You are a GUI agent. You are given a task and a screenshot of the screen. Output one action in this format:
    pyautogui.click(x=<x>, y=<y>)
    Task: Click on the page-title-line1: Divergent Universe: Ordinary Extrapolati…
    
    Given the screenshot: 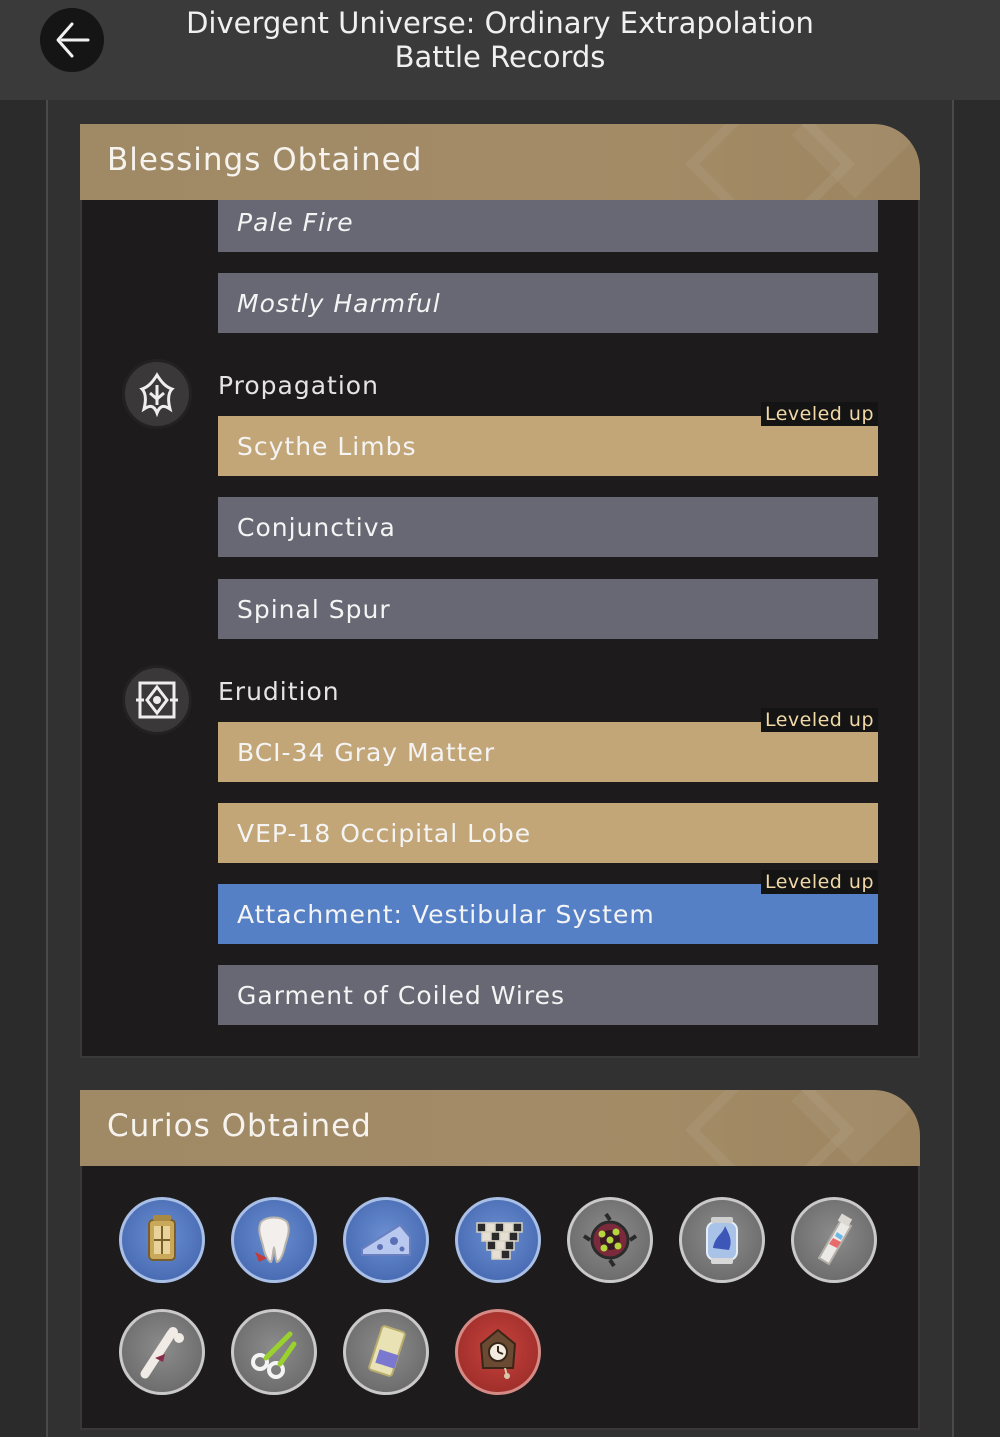 What is the action you would take?
    pyautogui.click(x=500, y=23)
    